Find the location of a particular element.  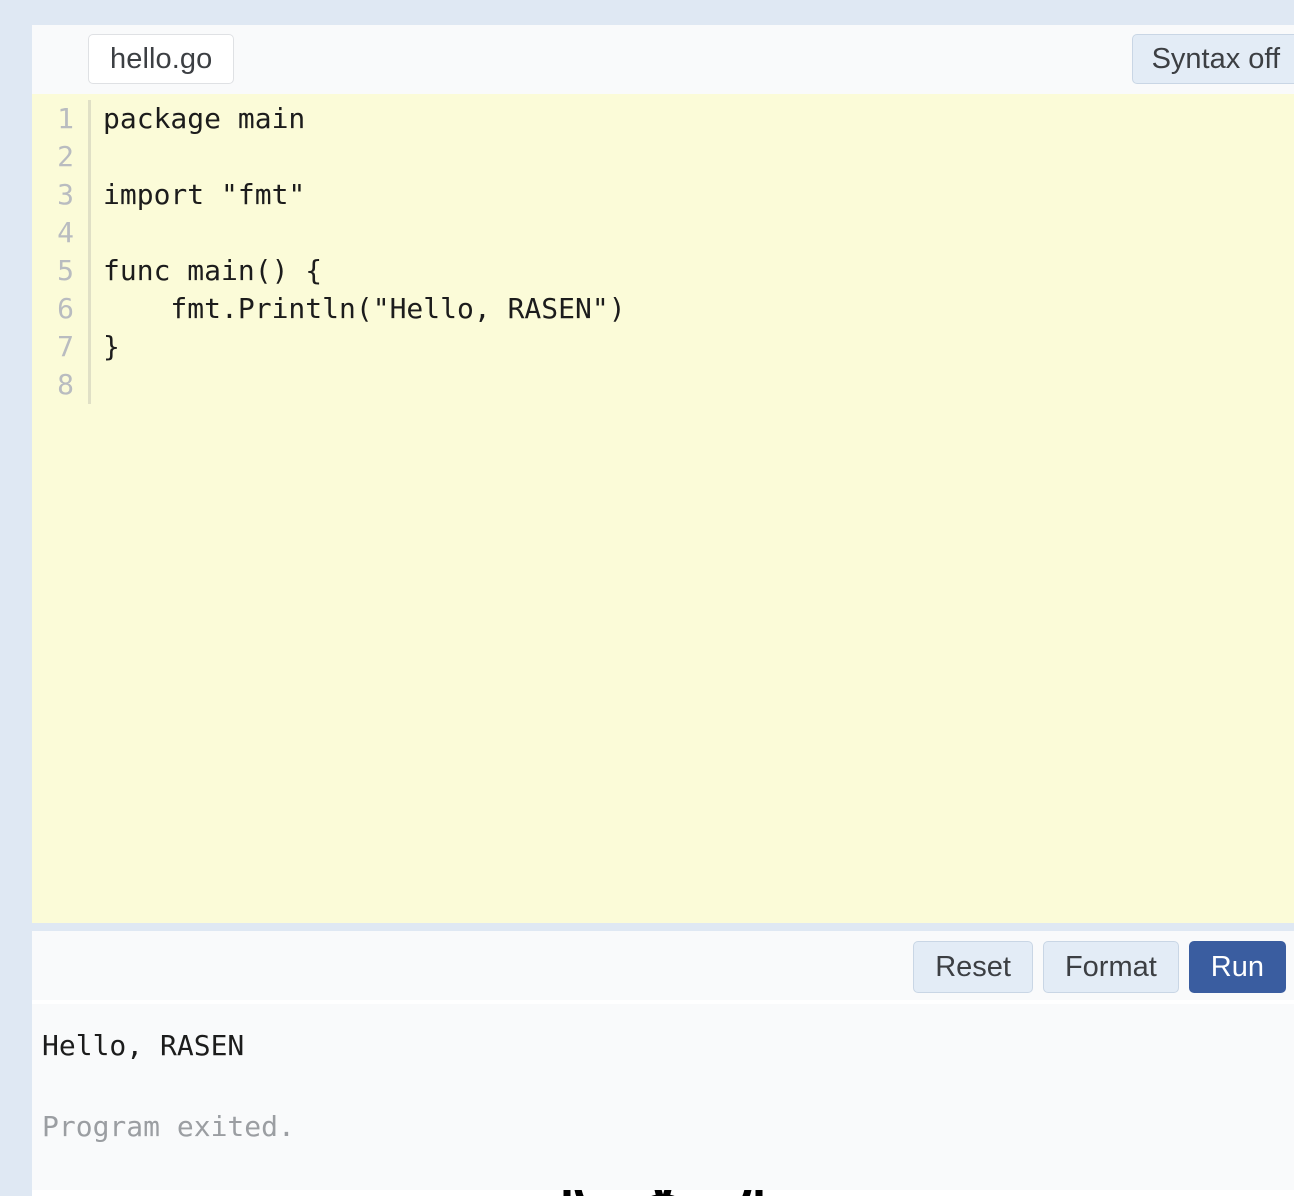

code-line: 6 fmt.Println("Hello, RASEN") is located at coordinates (663, 309).